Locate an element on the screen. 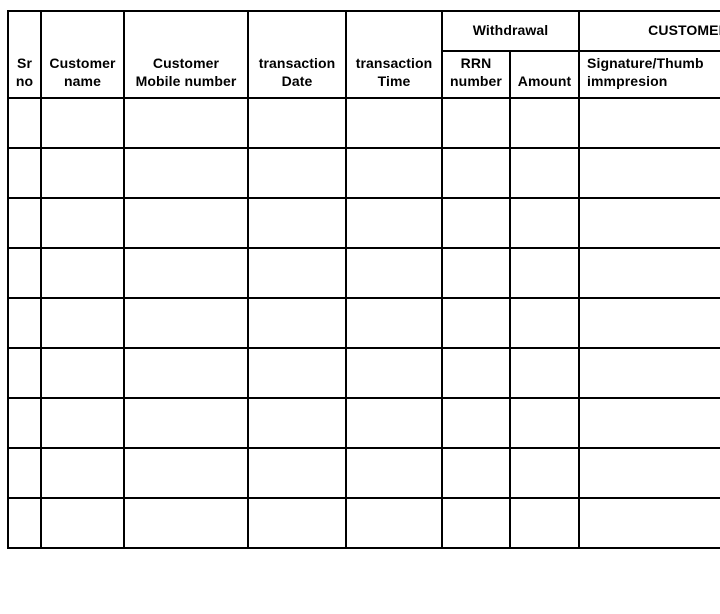 This screenshot has width=720, height=614. column-header-signature-thumb-impression: Signature/Thumb immpresion is located at coordinates (649, 74).